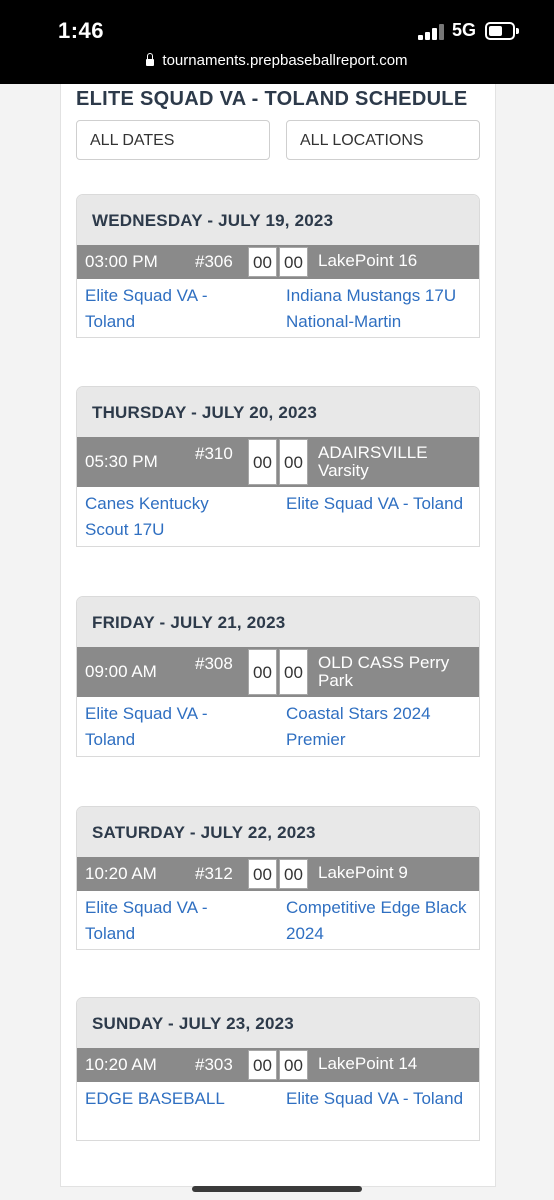 This screenshot has width=554, height=1200. I want to click on teams-row: EDGE BASEBALL Elite Squad VA - Toland, so click(278, 1111).